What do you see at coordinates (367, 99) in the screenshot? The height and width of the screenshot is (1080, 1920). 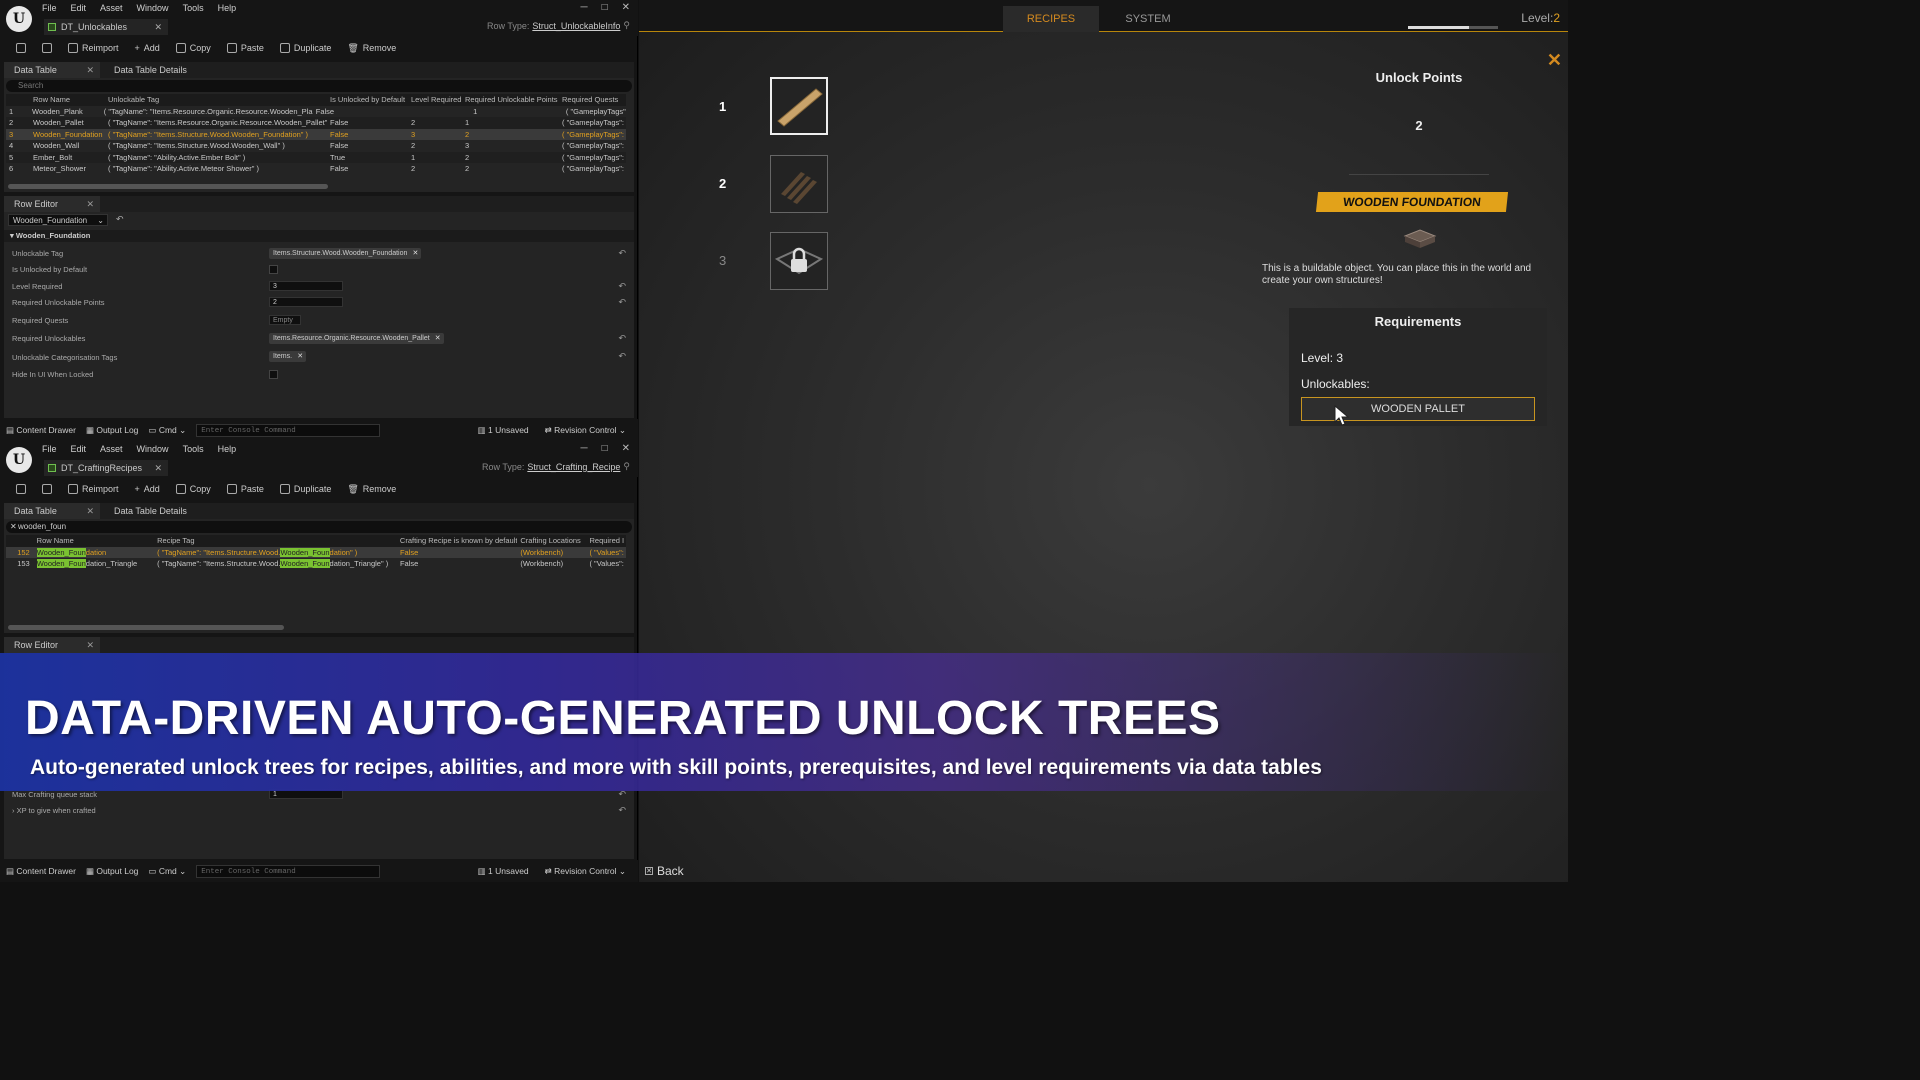 I see `col-unlocked-default: Is Unlocked by Default` at bounding box center [367, 99].